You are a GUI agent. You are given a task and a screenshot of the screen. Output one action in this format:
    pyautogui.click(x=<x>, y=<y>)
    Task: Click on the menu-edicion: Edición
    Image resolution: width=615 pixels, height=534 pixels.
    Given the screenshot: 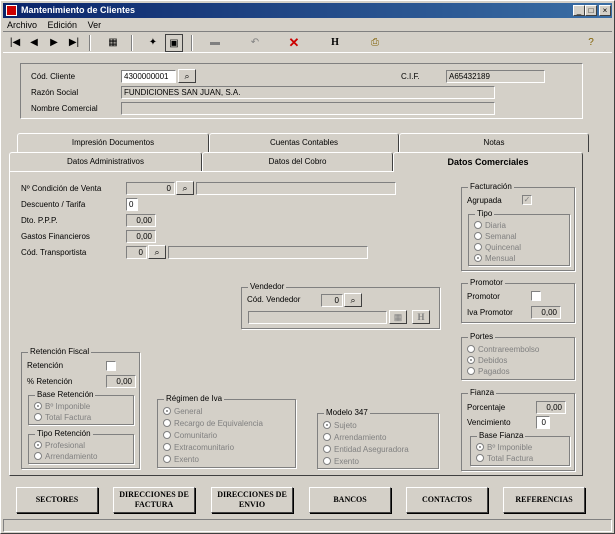 What is the action you would take?
    pyautogui.click(x=63, y=25)
    